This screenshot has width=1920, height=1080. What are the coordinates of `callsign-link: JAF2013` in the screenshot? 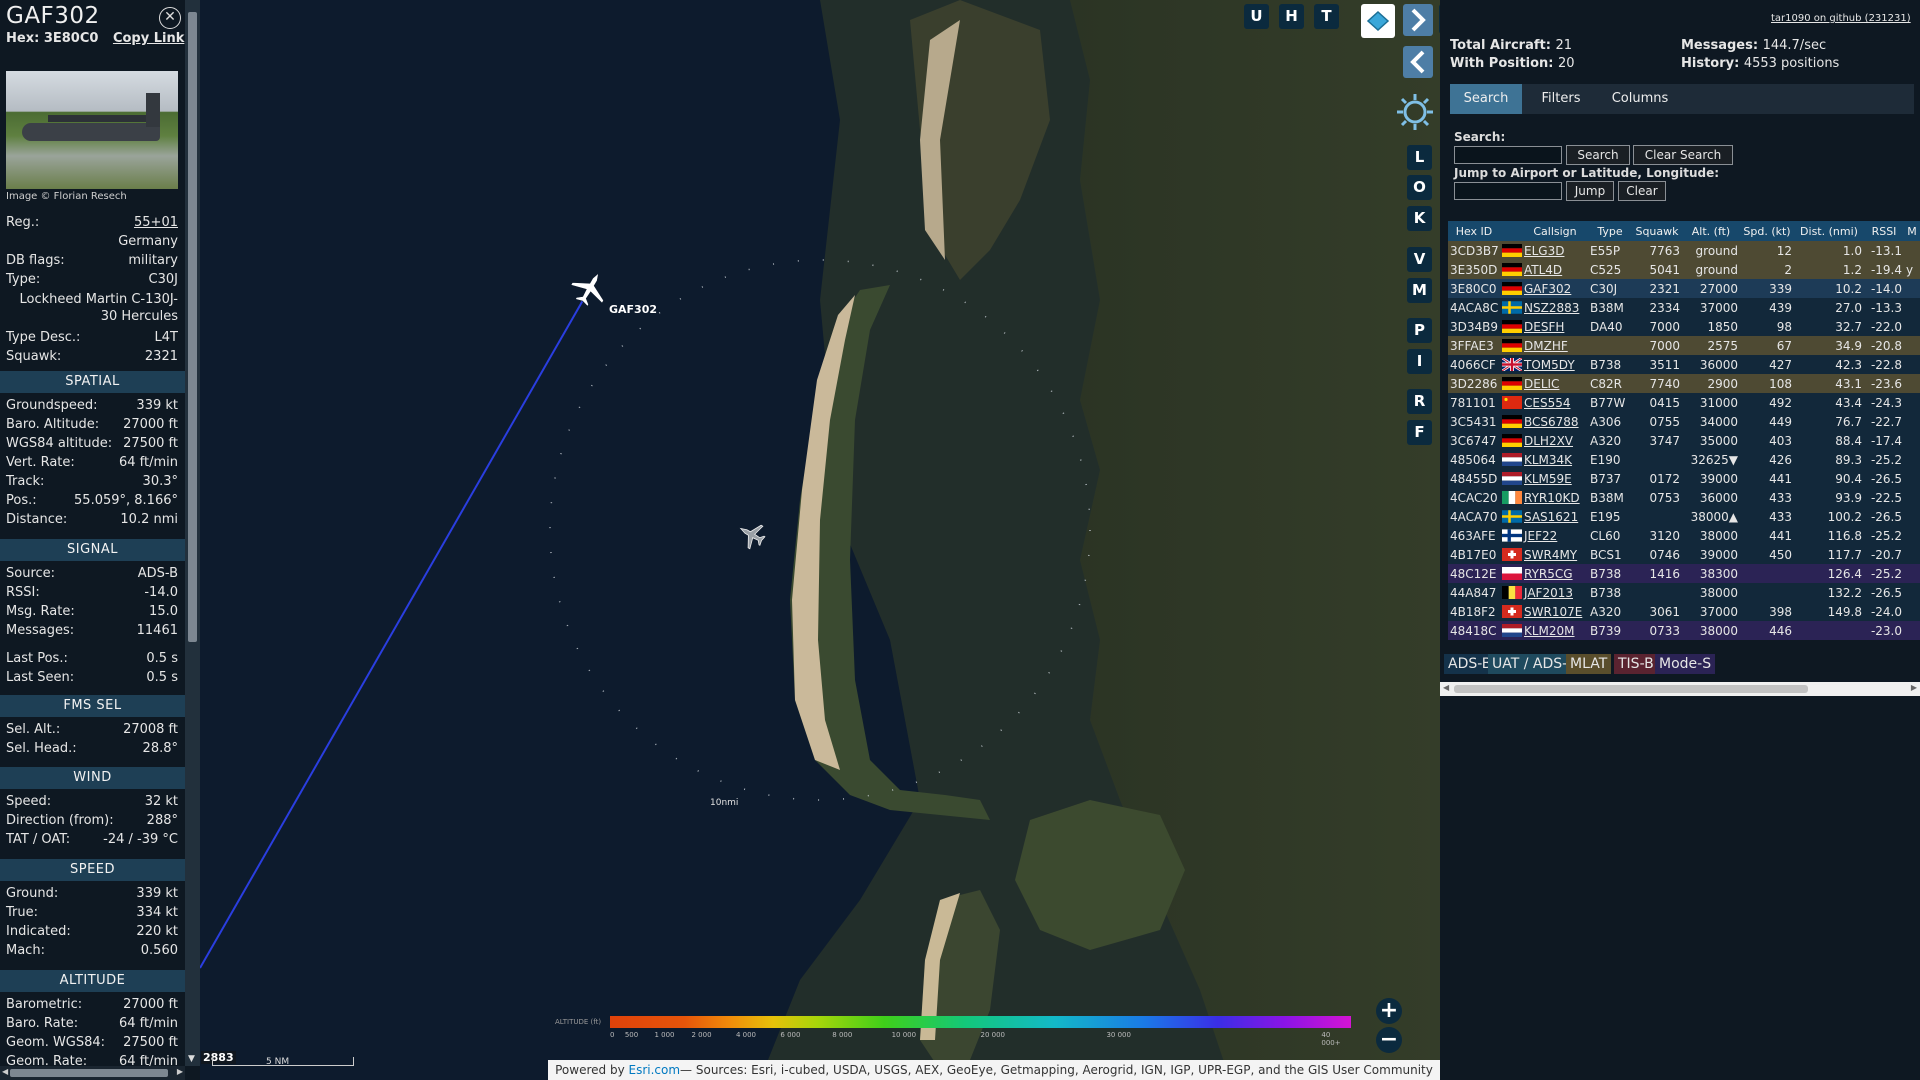 It's located at (1548, 593).